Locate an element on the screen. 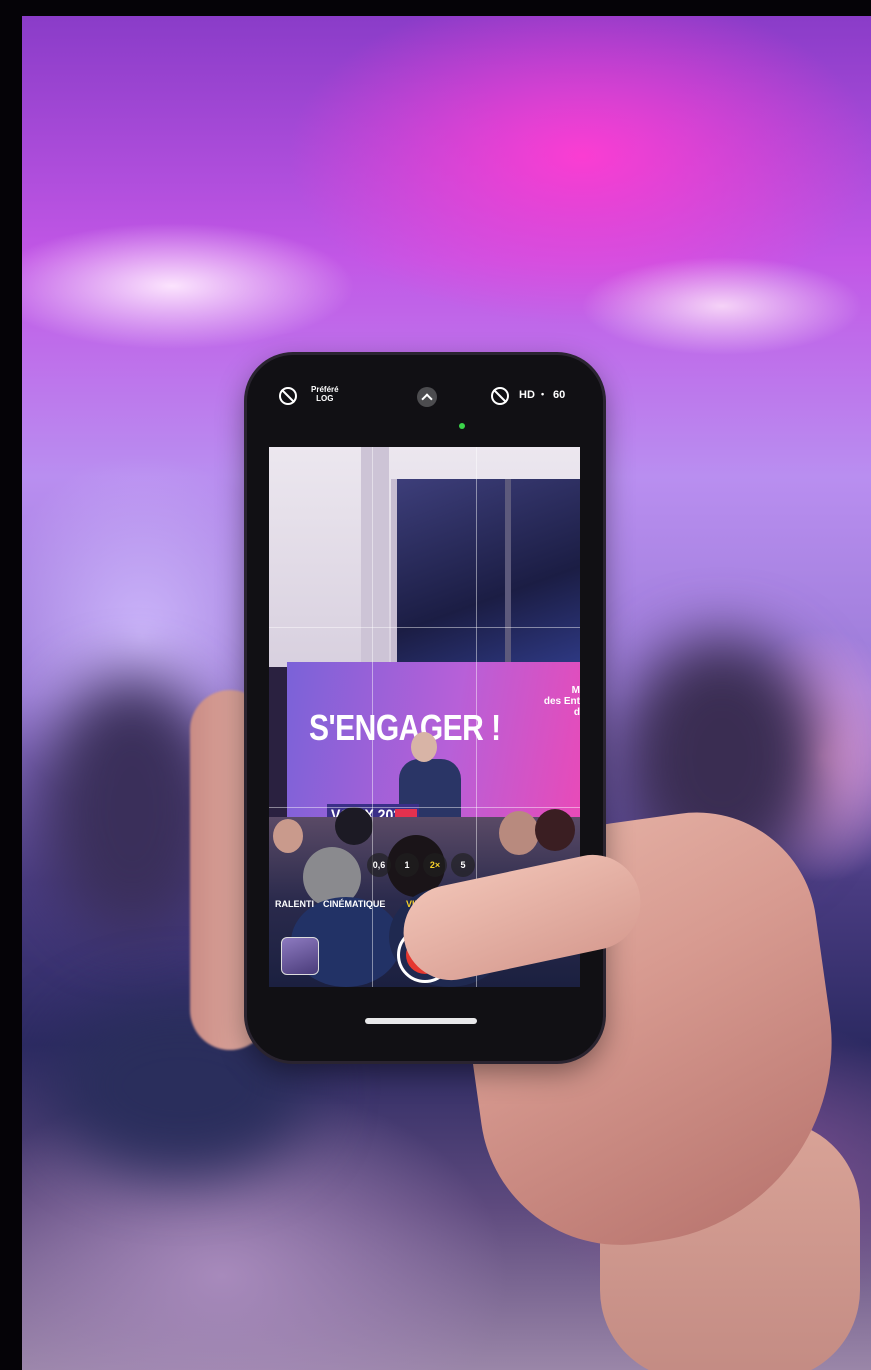 The width and height of the screenshot is (871, 1370). zoom-0-6-button: 0,6 is located at coordinates (379, 865).